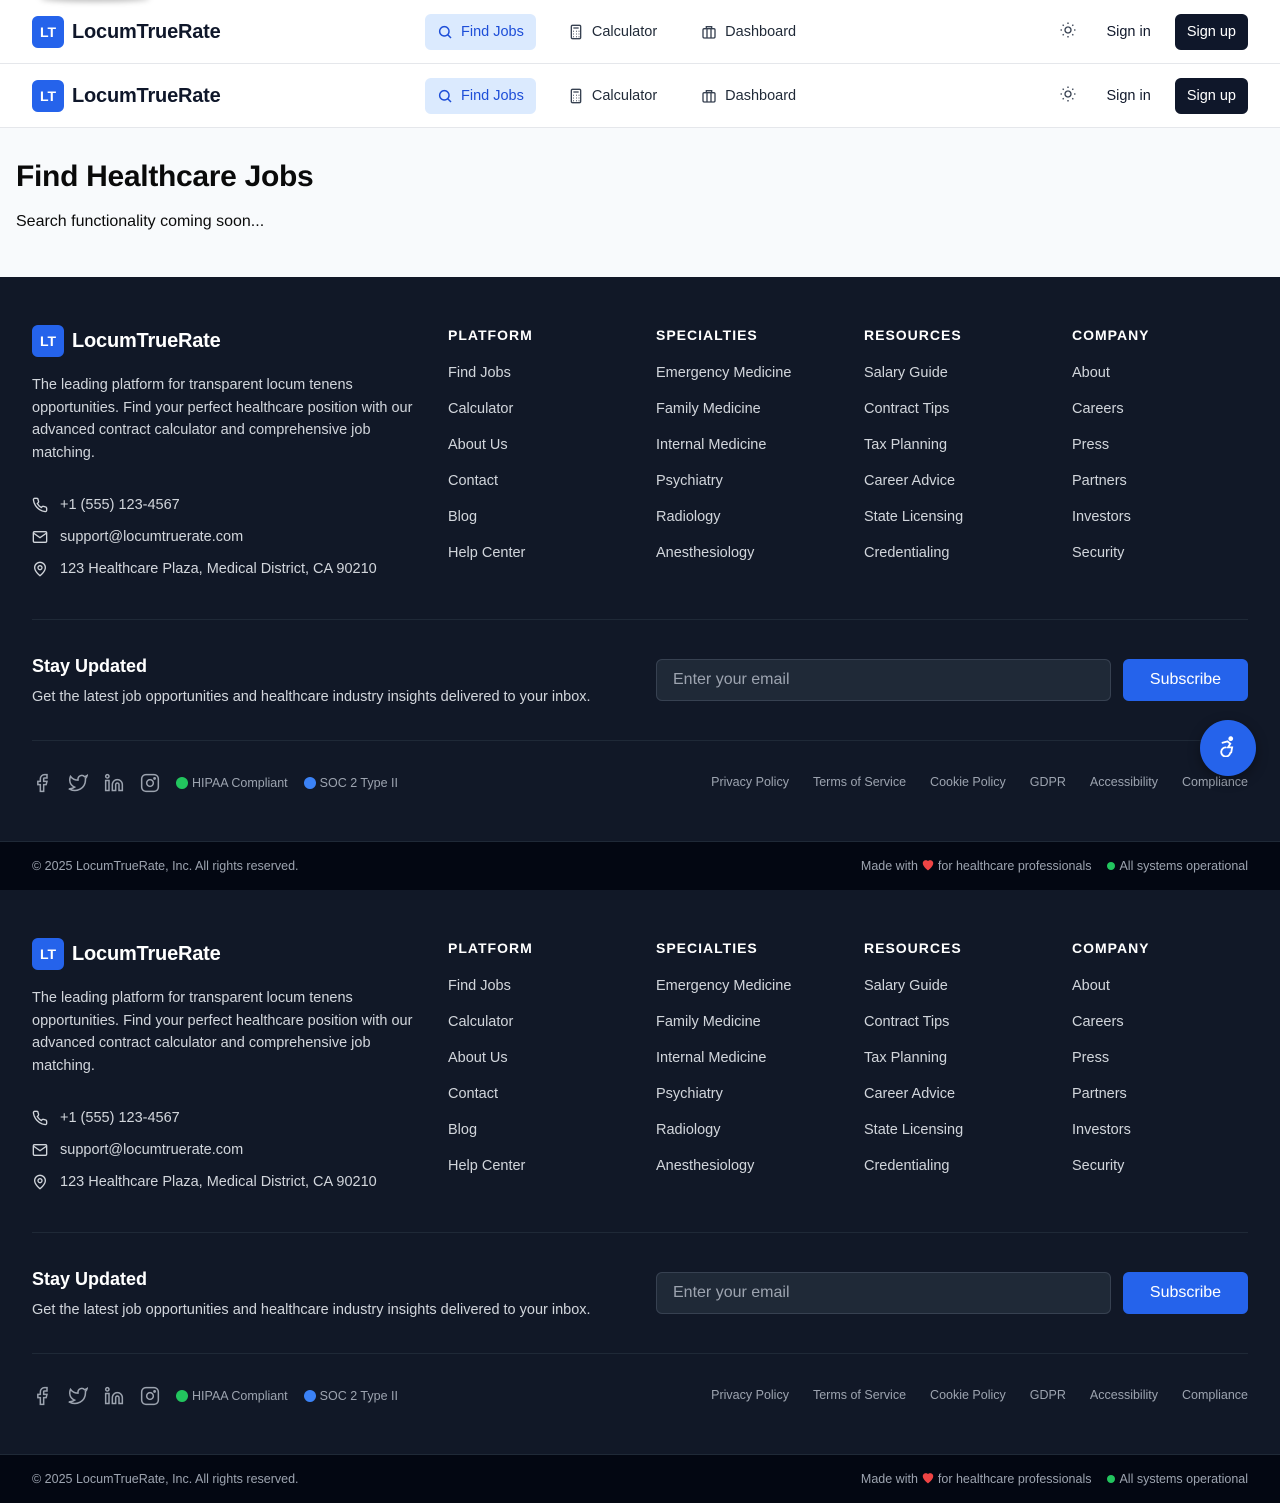 This screenshot has width=1280, height=1506. Describe the element at coordinates (146, 95) in the screenshot. I see `brand-name: LocumTrueRate` at that location.